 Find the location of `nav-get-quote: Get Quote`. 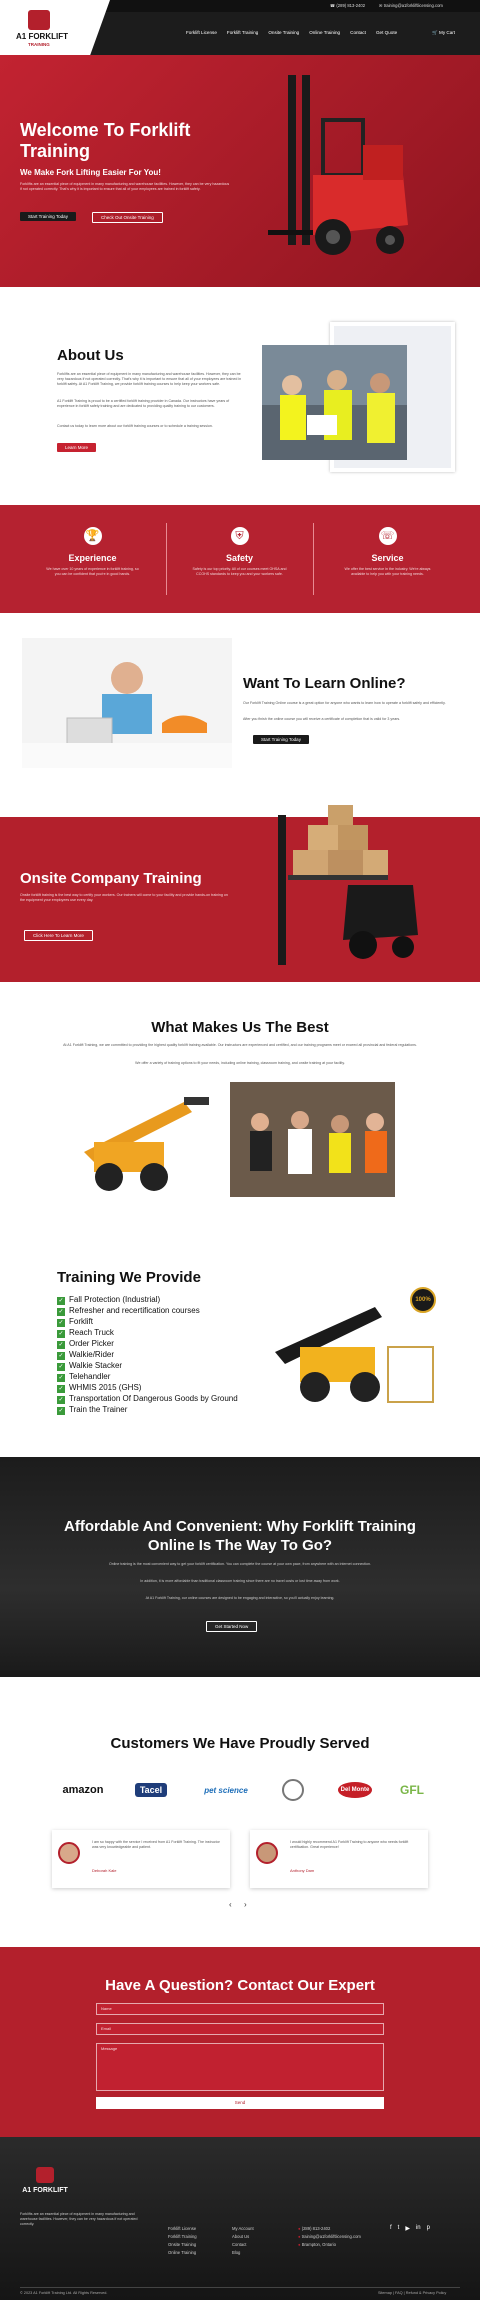

nav-get-quote: Get Quote is located at coordinates (386, 32).